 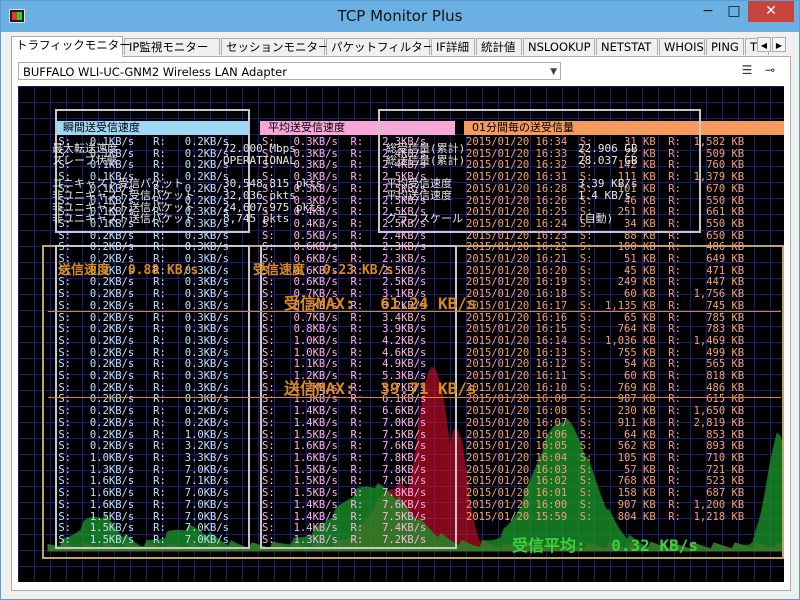 I want to click on minute-row: 2015/01/20 16:11 S: 60 KB R: 818 KB, so click(x=605, y=376).